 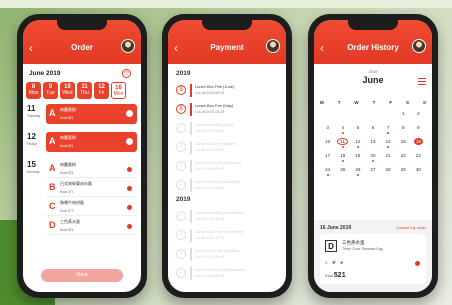 What do you see at coordinates (52, 206) in the screenshot?
I see `meal-letter: C` at bounding box center [52, 206].